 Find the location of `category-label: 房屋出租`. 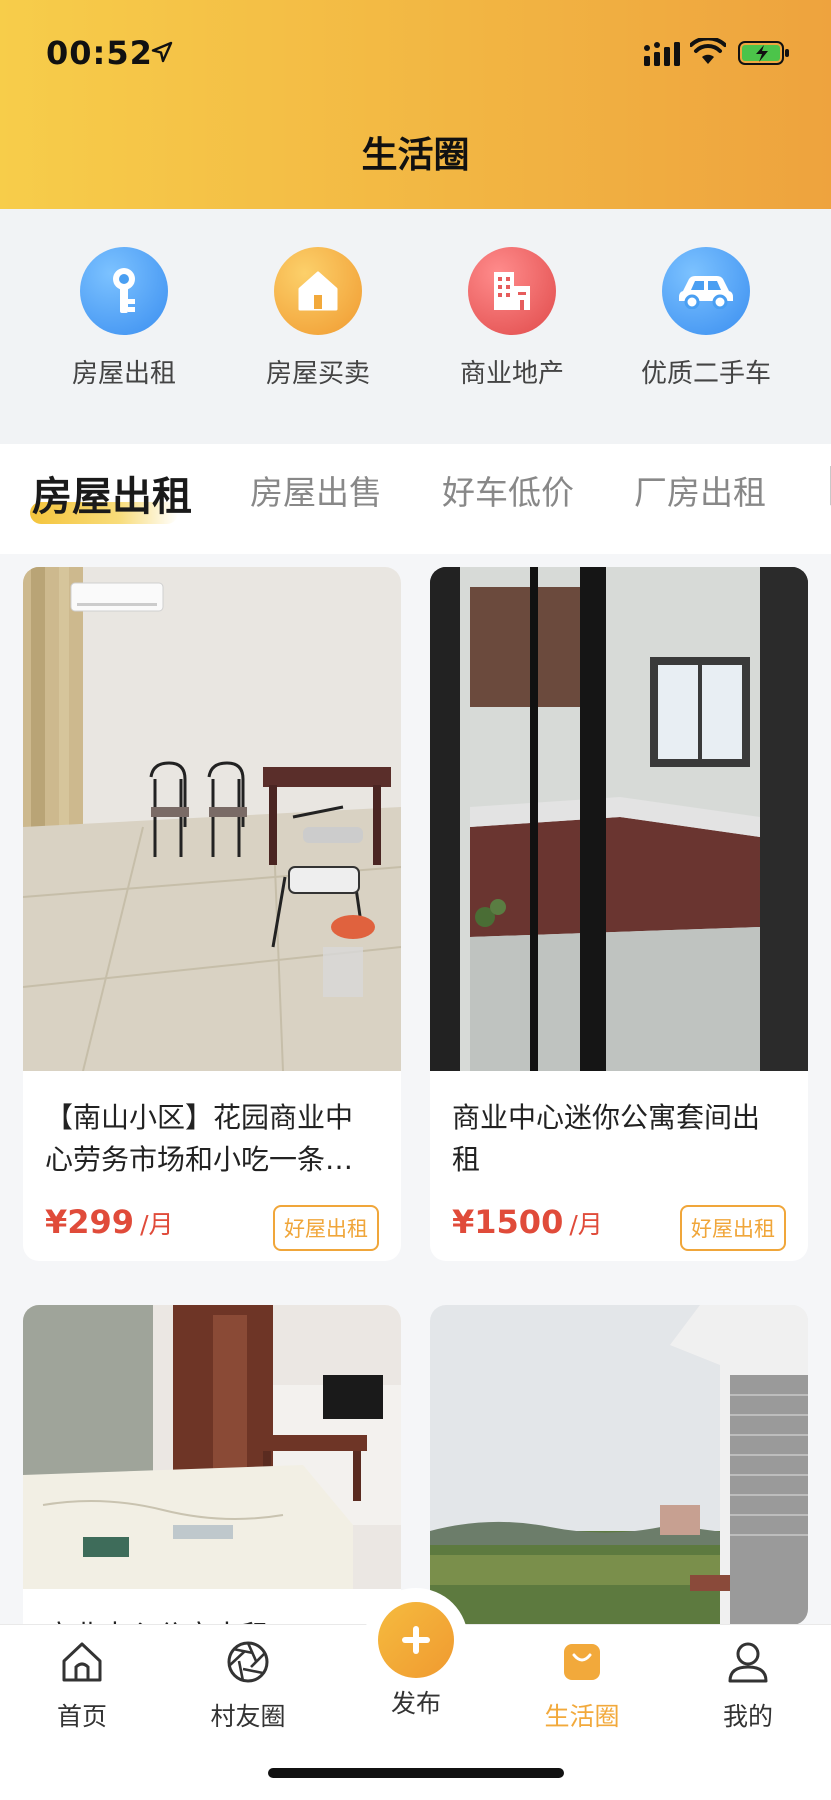

category-label: 房屋出租 is located at coordinates (123, 374).